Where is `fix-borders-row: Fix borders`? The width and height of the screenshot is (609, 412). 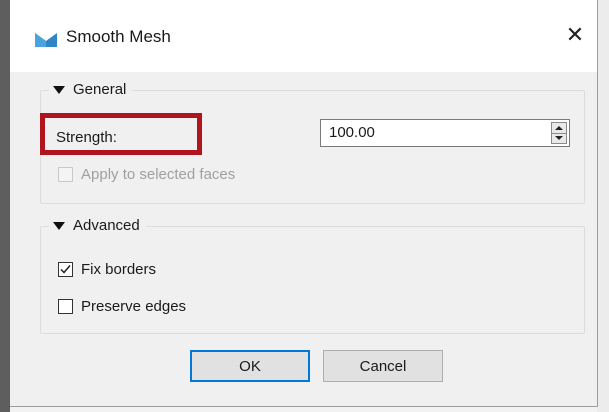
fix-borders-row: Fix borders is located at coordinates (107, 269).